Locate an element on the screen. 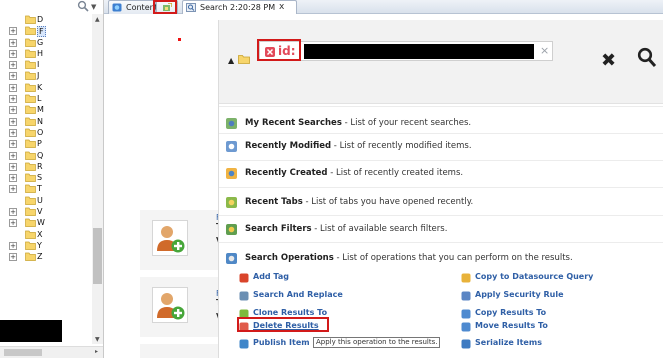 Image resolution: width=663 pixels, height=358 pixels. tree-item: U is located at coordinates (46, 200).